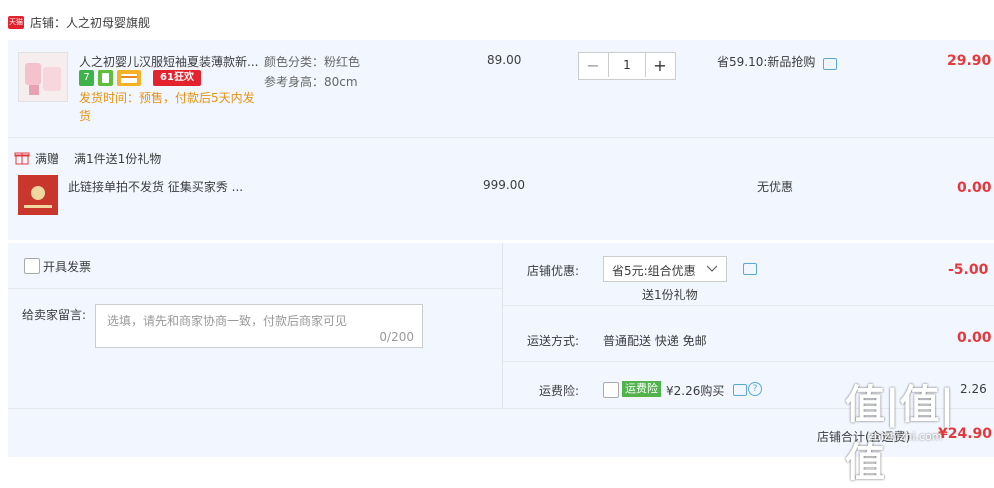 The image size is (994, 488). What do you see at coordinates (670, 295) in the screenshot?
I see `discount-gift-note: 送1份礼物` at bounding box center [670, 295].